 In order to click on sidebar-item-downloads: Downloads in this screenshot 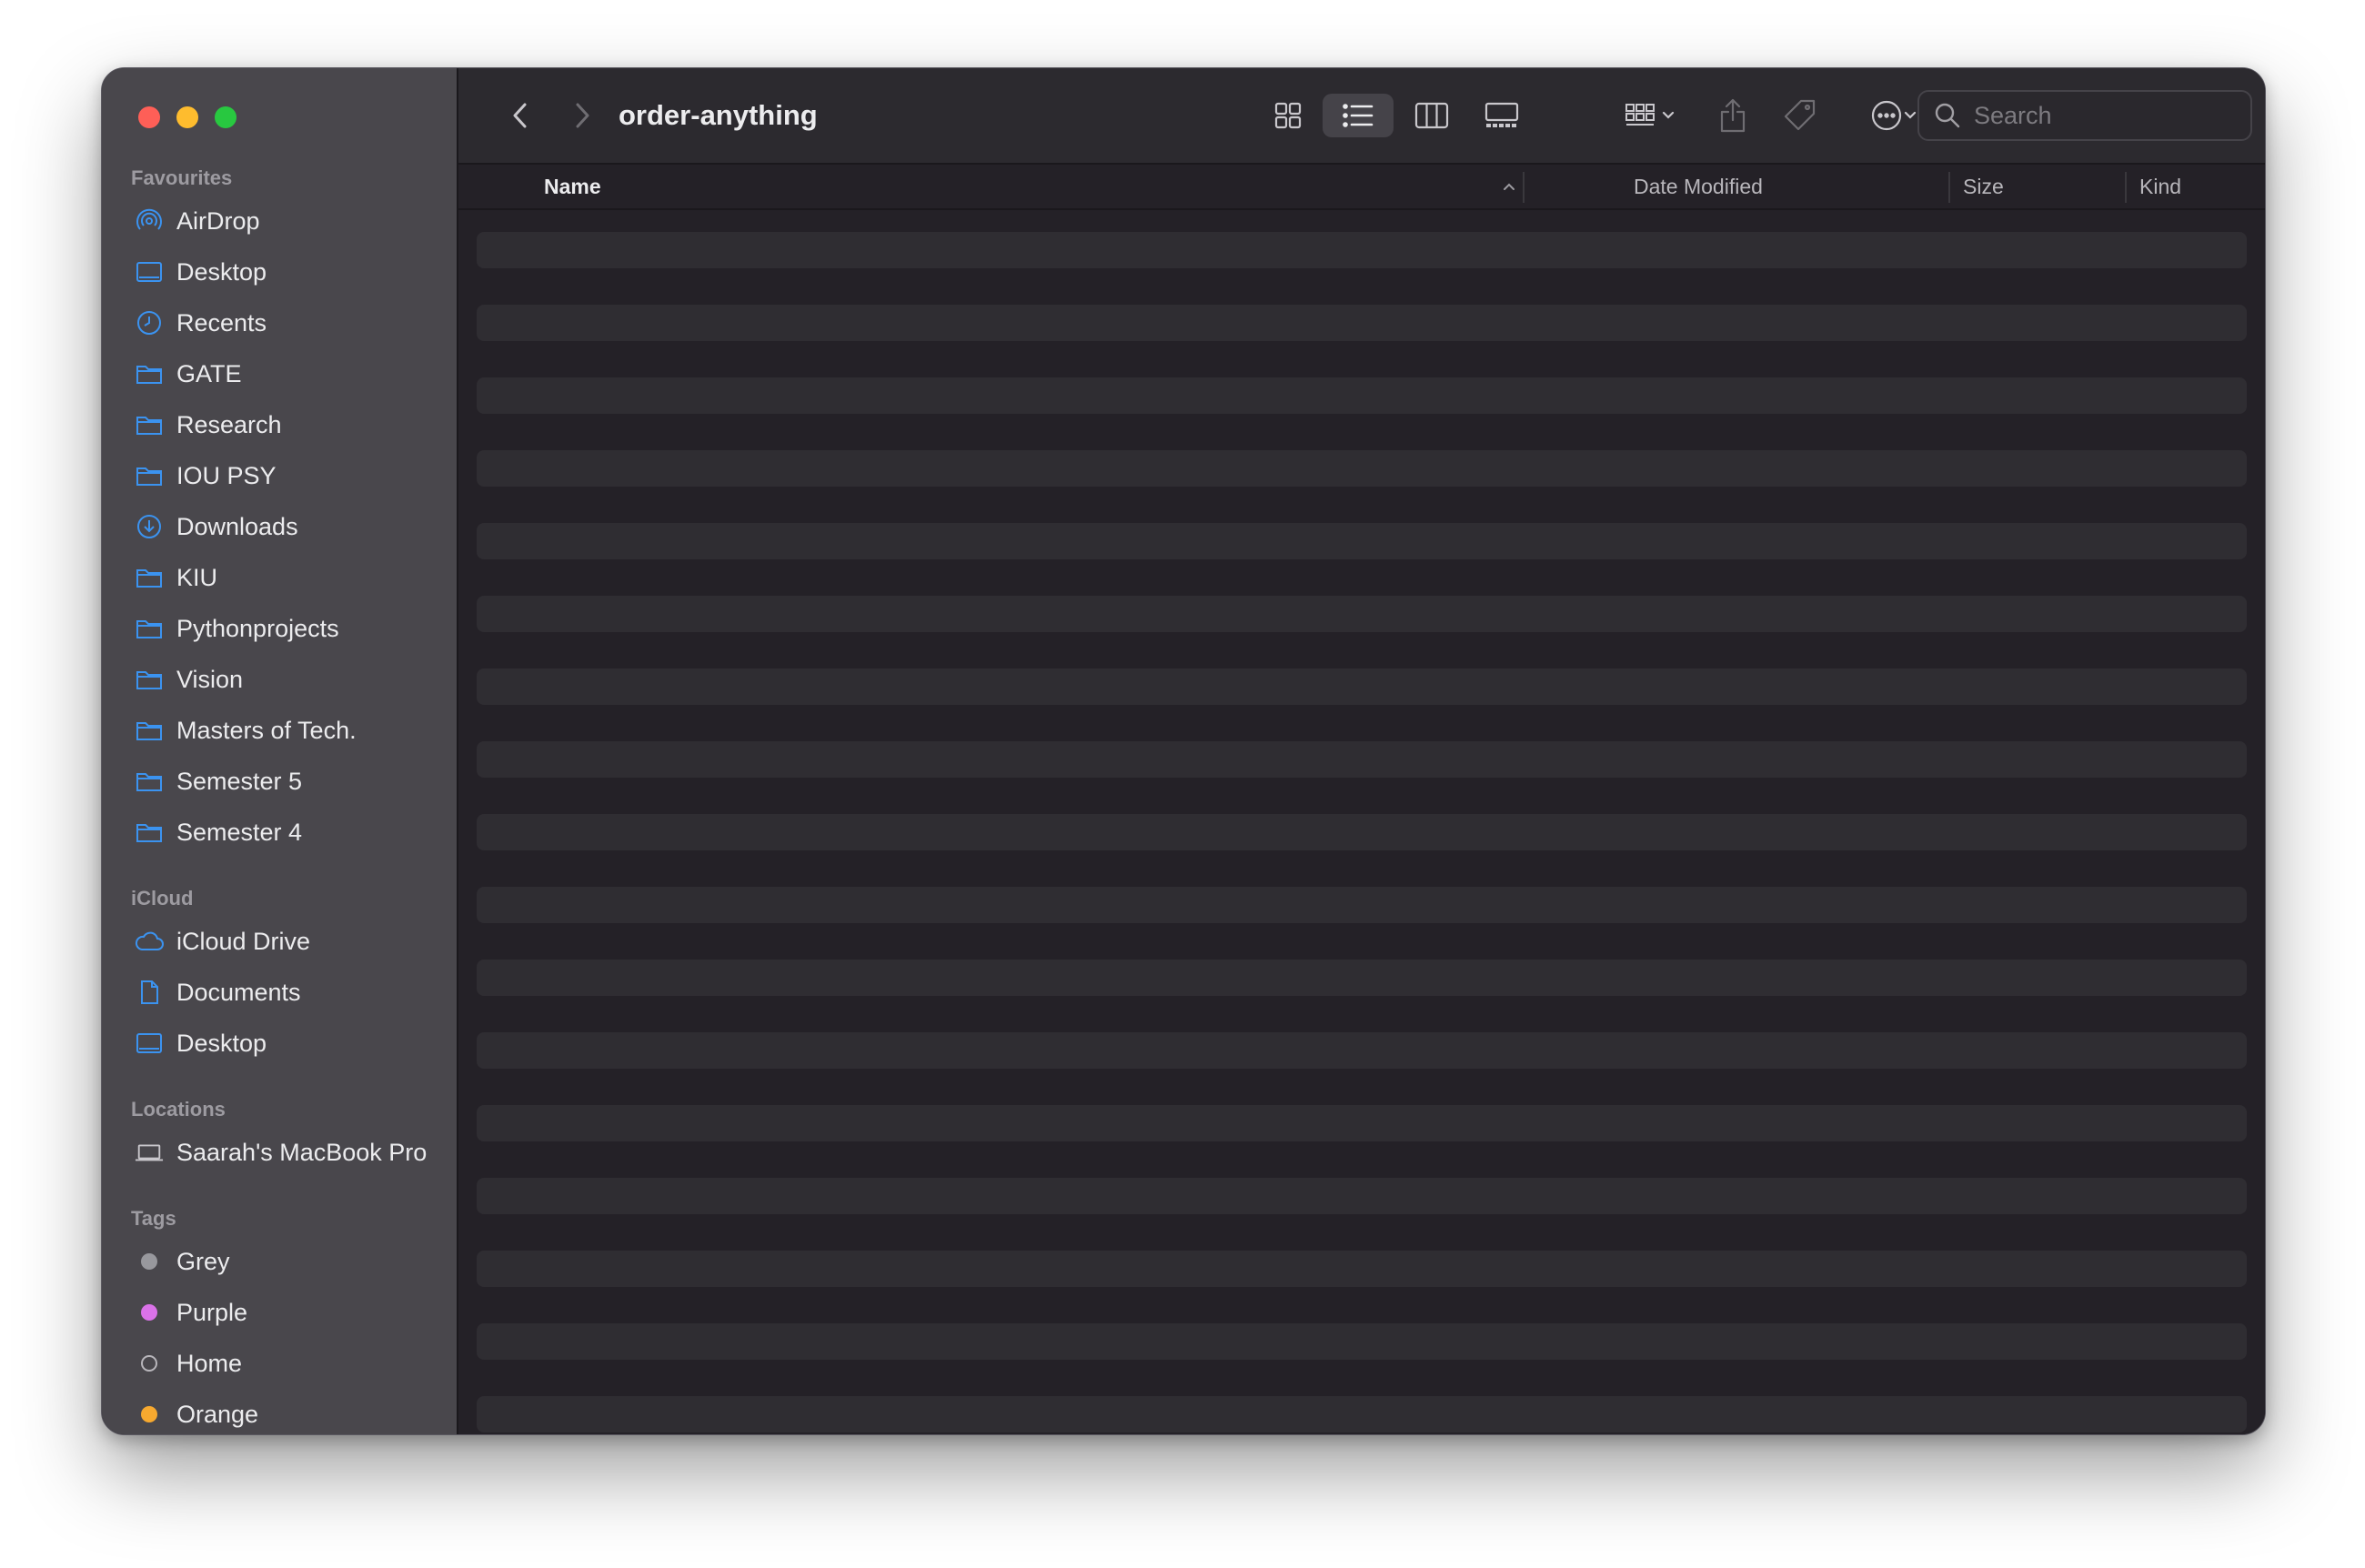, I will do `click(279, 526)`.